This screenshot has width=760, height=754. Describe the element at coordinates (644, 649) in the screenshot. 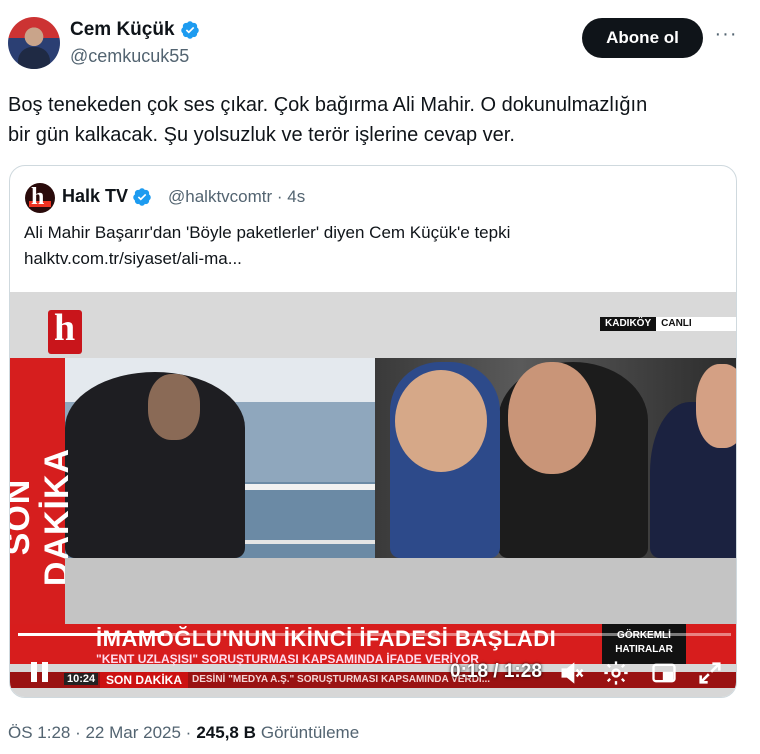

I see `promo-line-2: HATIRALAR` at that location.